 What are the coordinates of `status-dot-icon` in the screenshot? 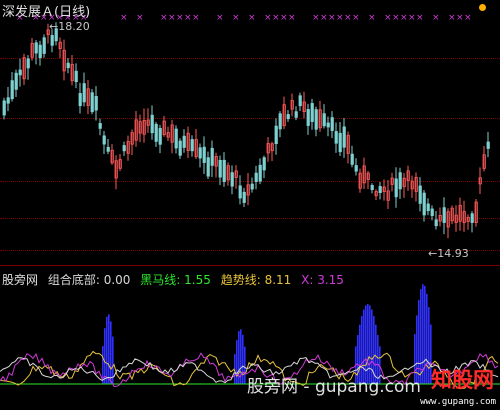 It's located at (482, 7).